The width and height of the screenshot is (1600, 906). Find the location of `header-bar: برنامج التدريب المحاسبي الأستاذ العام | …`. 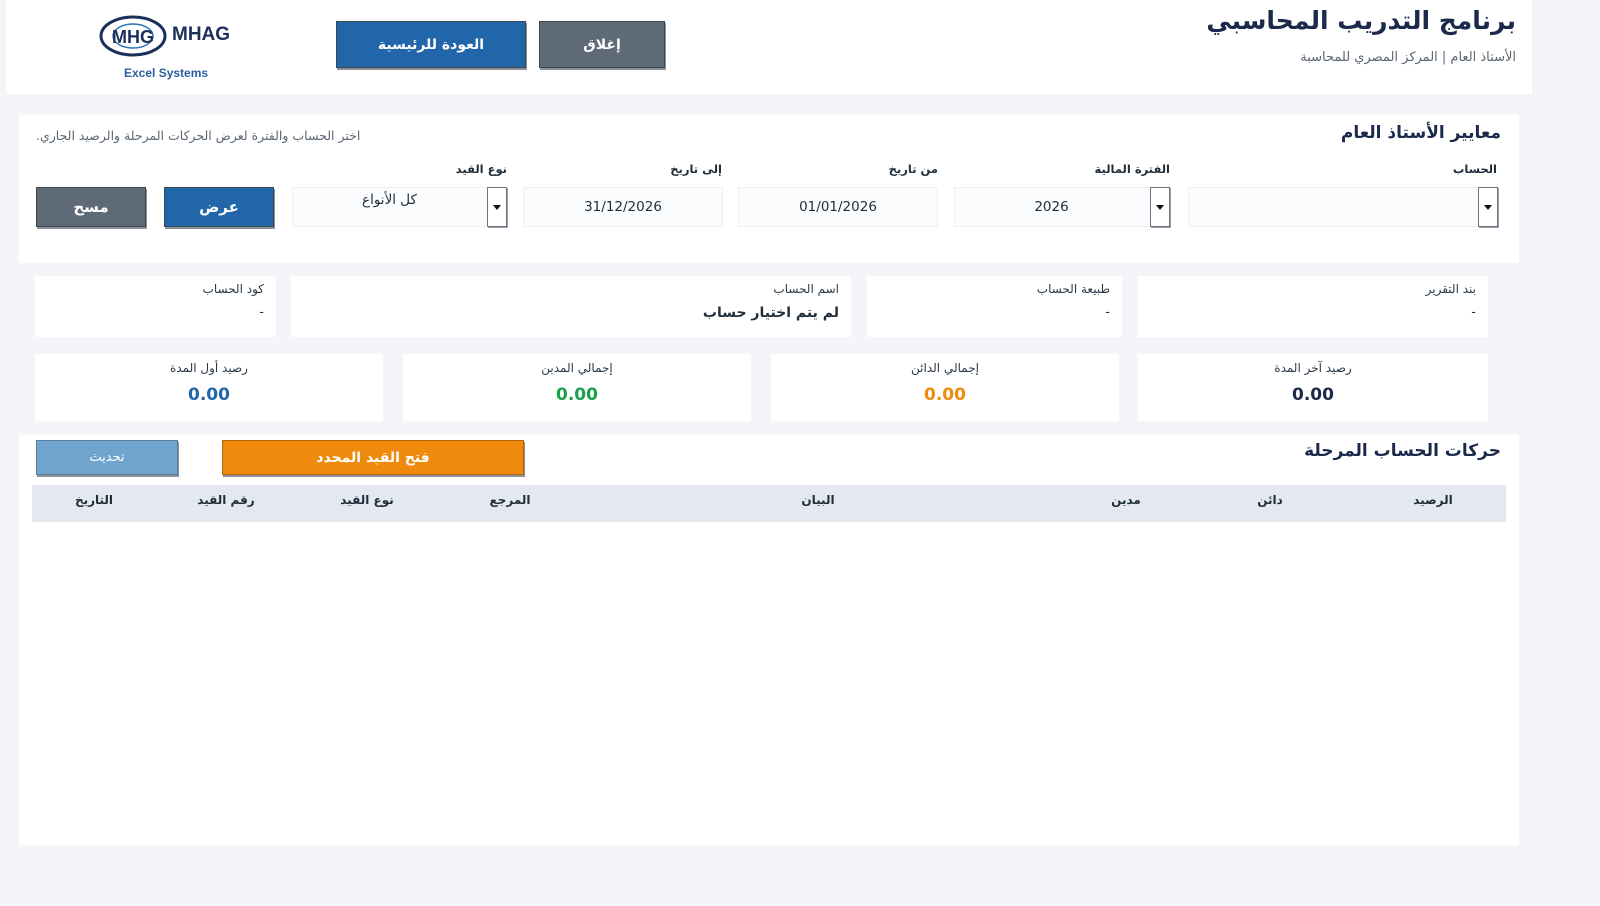

header-bar: برنامج التدريب المحاسبي الأستاذ العام | … is located at coordinates (769, 47).